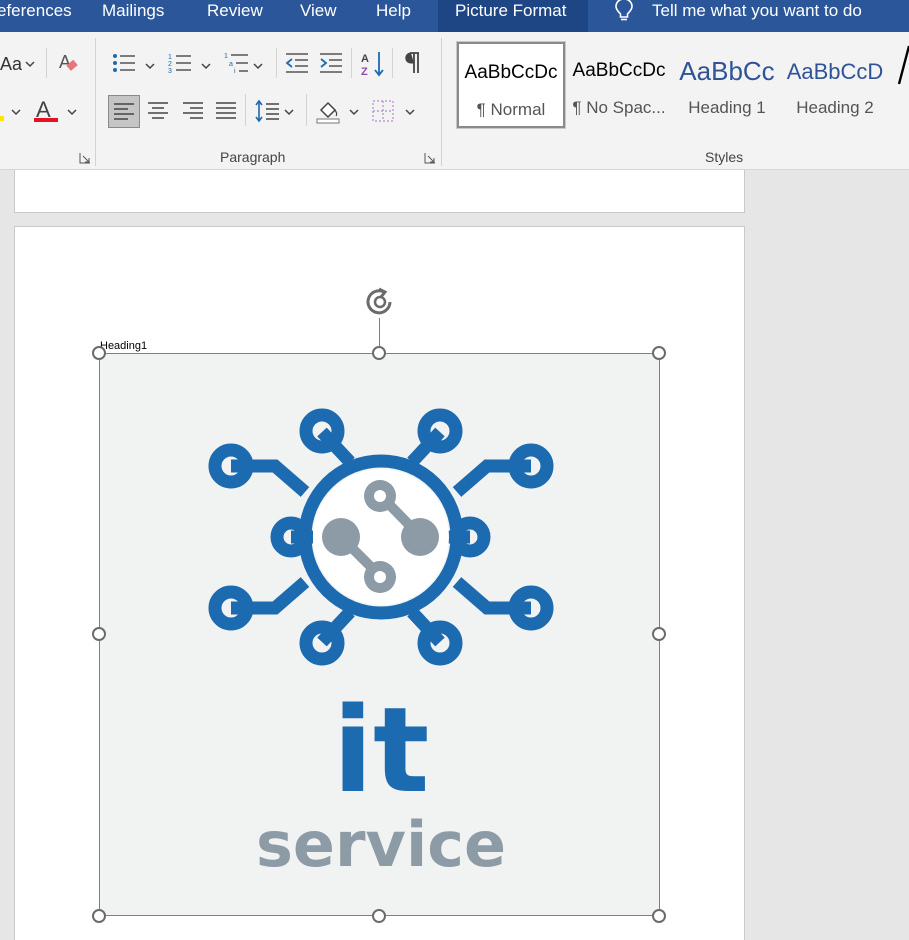  What do you see at coordinates (410, 112) in the screenshot?
I see `borders-chevron-icon` at bounding box center [410, 112].